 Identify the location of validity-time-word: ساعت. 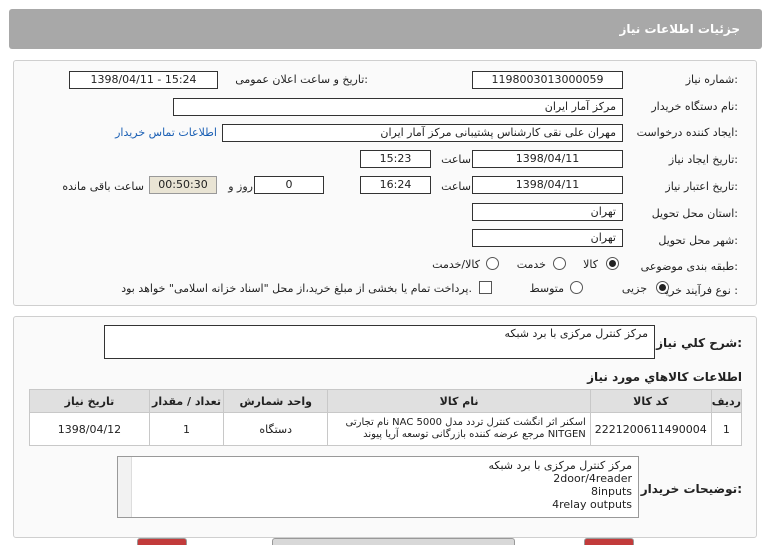
(456, 186).